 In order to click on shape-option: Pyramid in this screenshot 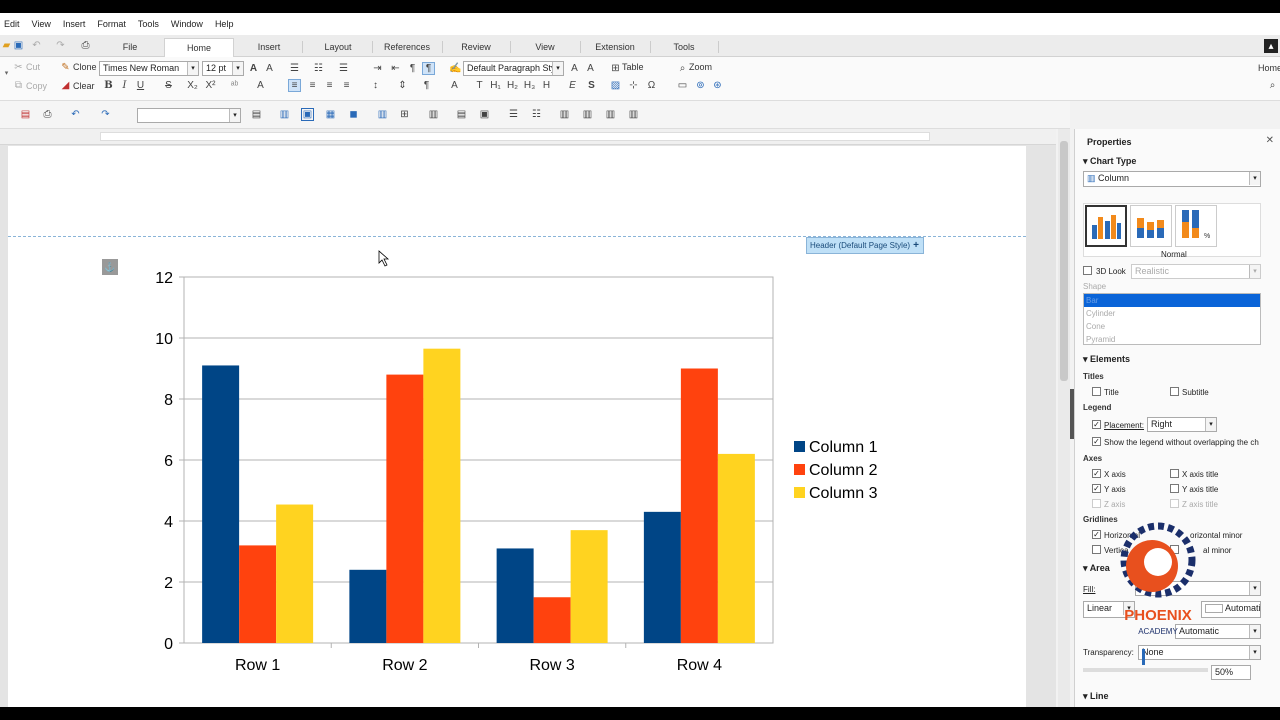, I will do `click(1172, 339)`.